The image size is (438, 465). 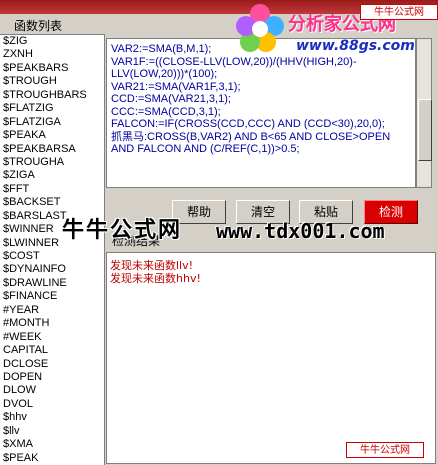 I want to click on result-message: 发现未来函数llv!, so click(x=152, y=265).